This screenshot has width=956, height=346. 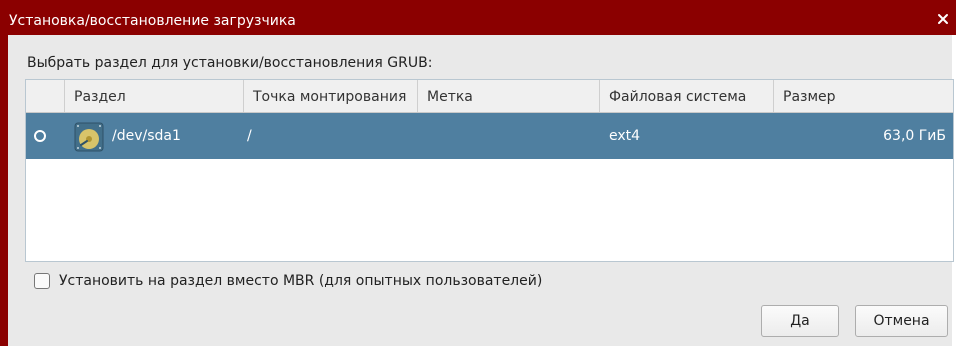 What do you see at coordinates (943, 19) in the screenshot?
I see `close-icon` at bounding box center [943, 19].